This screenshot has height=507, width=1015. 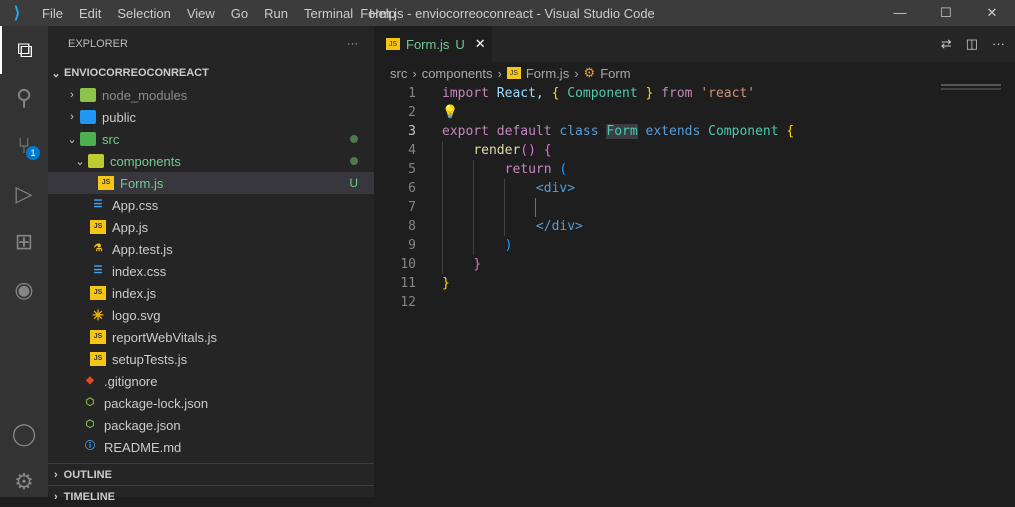 What do you see at coordinates (450, 112) in the screenshot?
I see `lightbulb-icon: 💡` at bounding box center [450, 112].